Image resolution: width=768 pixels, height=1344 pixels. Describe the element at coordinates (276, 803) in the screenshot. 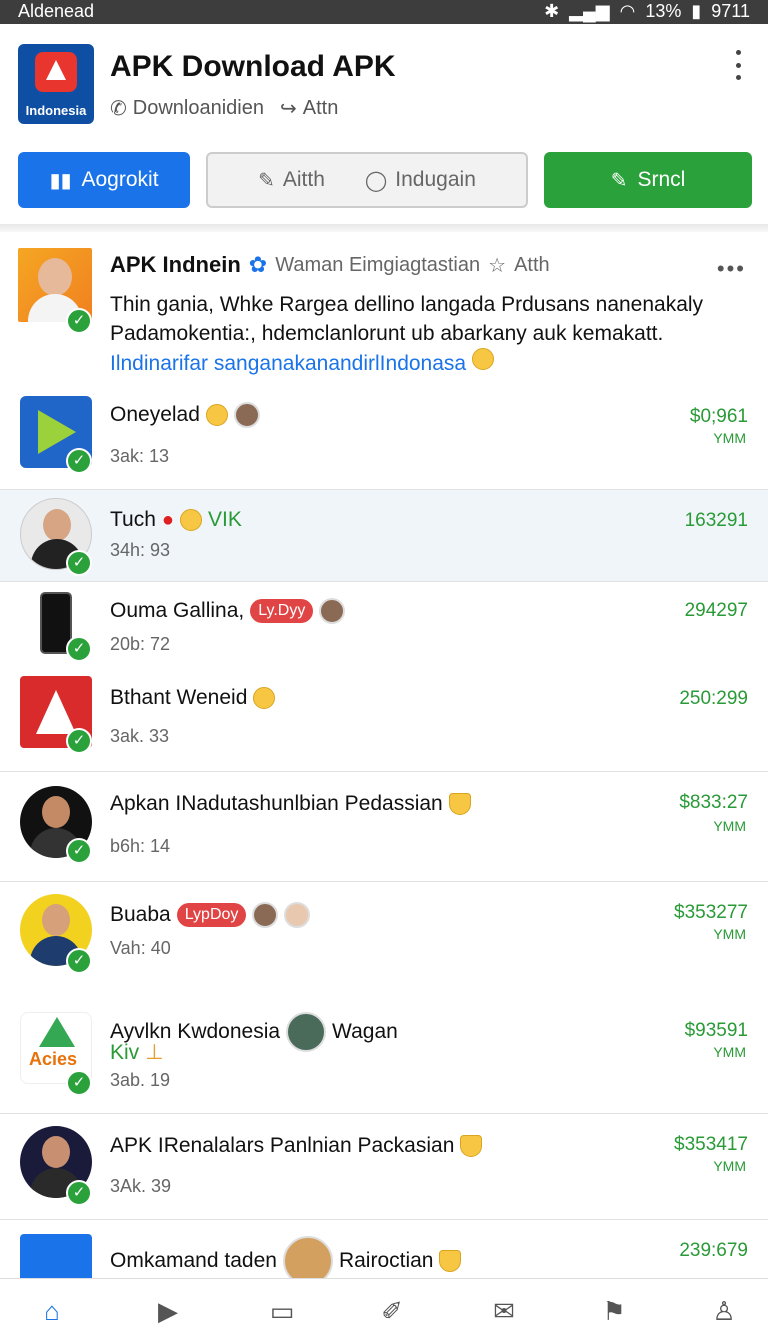

I see `row-title-text: Apkan INadutashunlbian Pedassian` at that location.